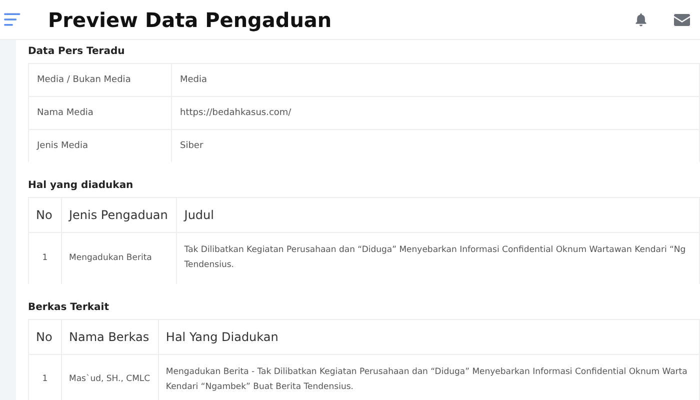 This screenshot has height=400, width=700. Describe the element at coordinates (13, 19) in the screenshot. I see `menu-icon` at that location.